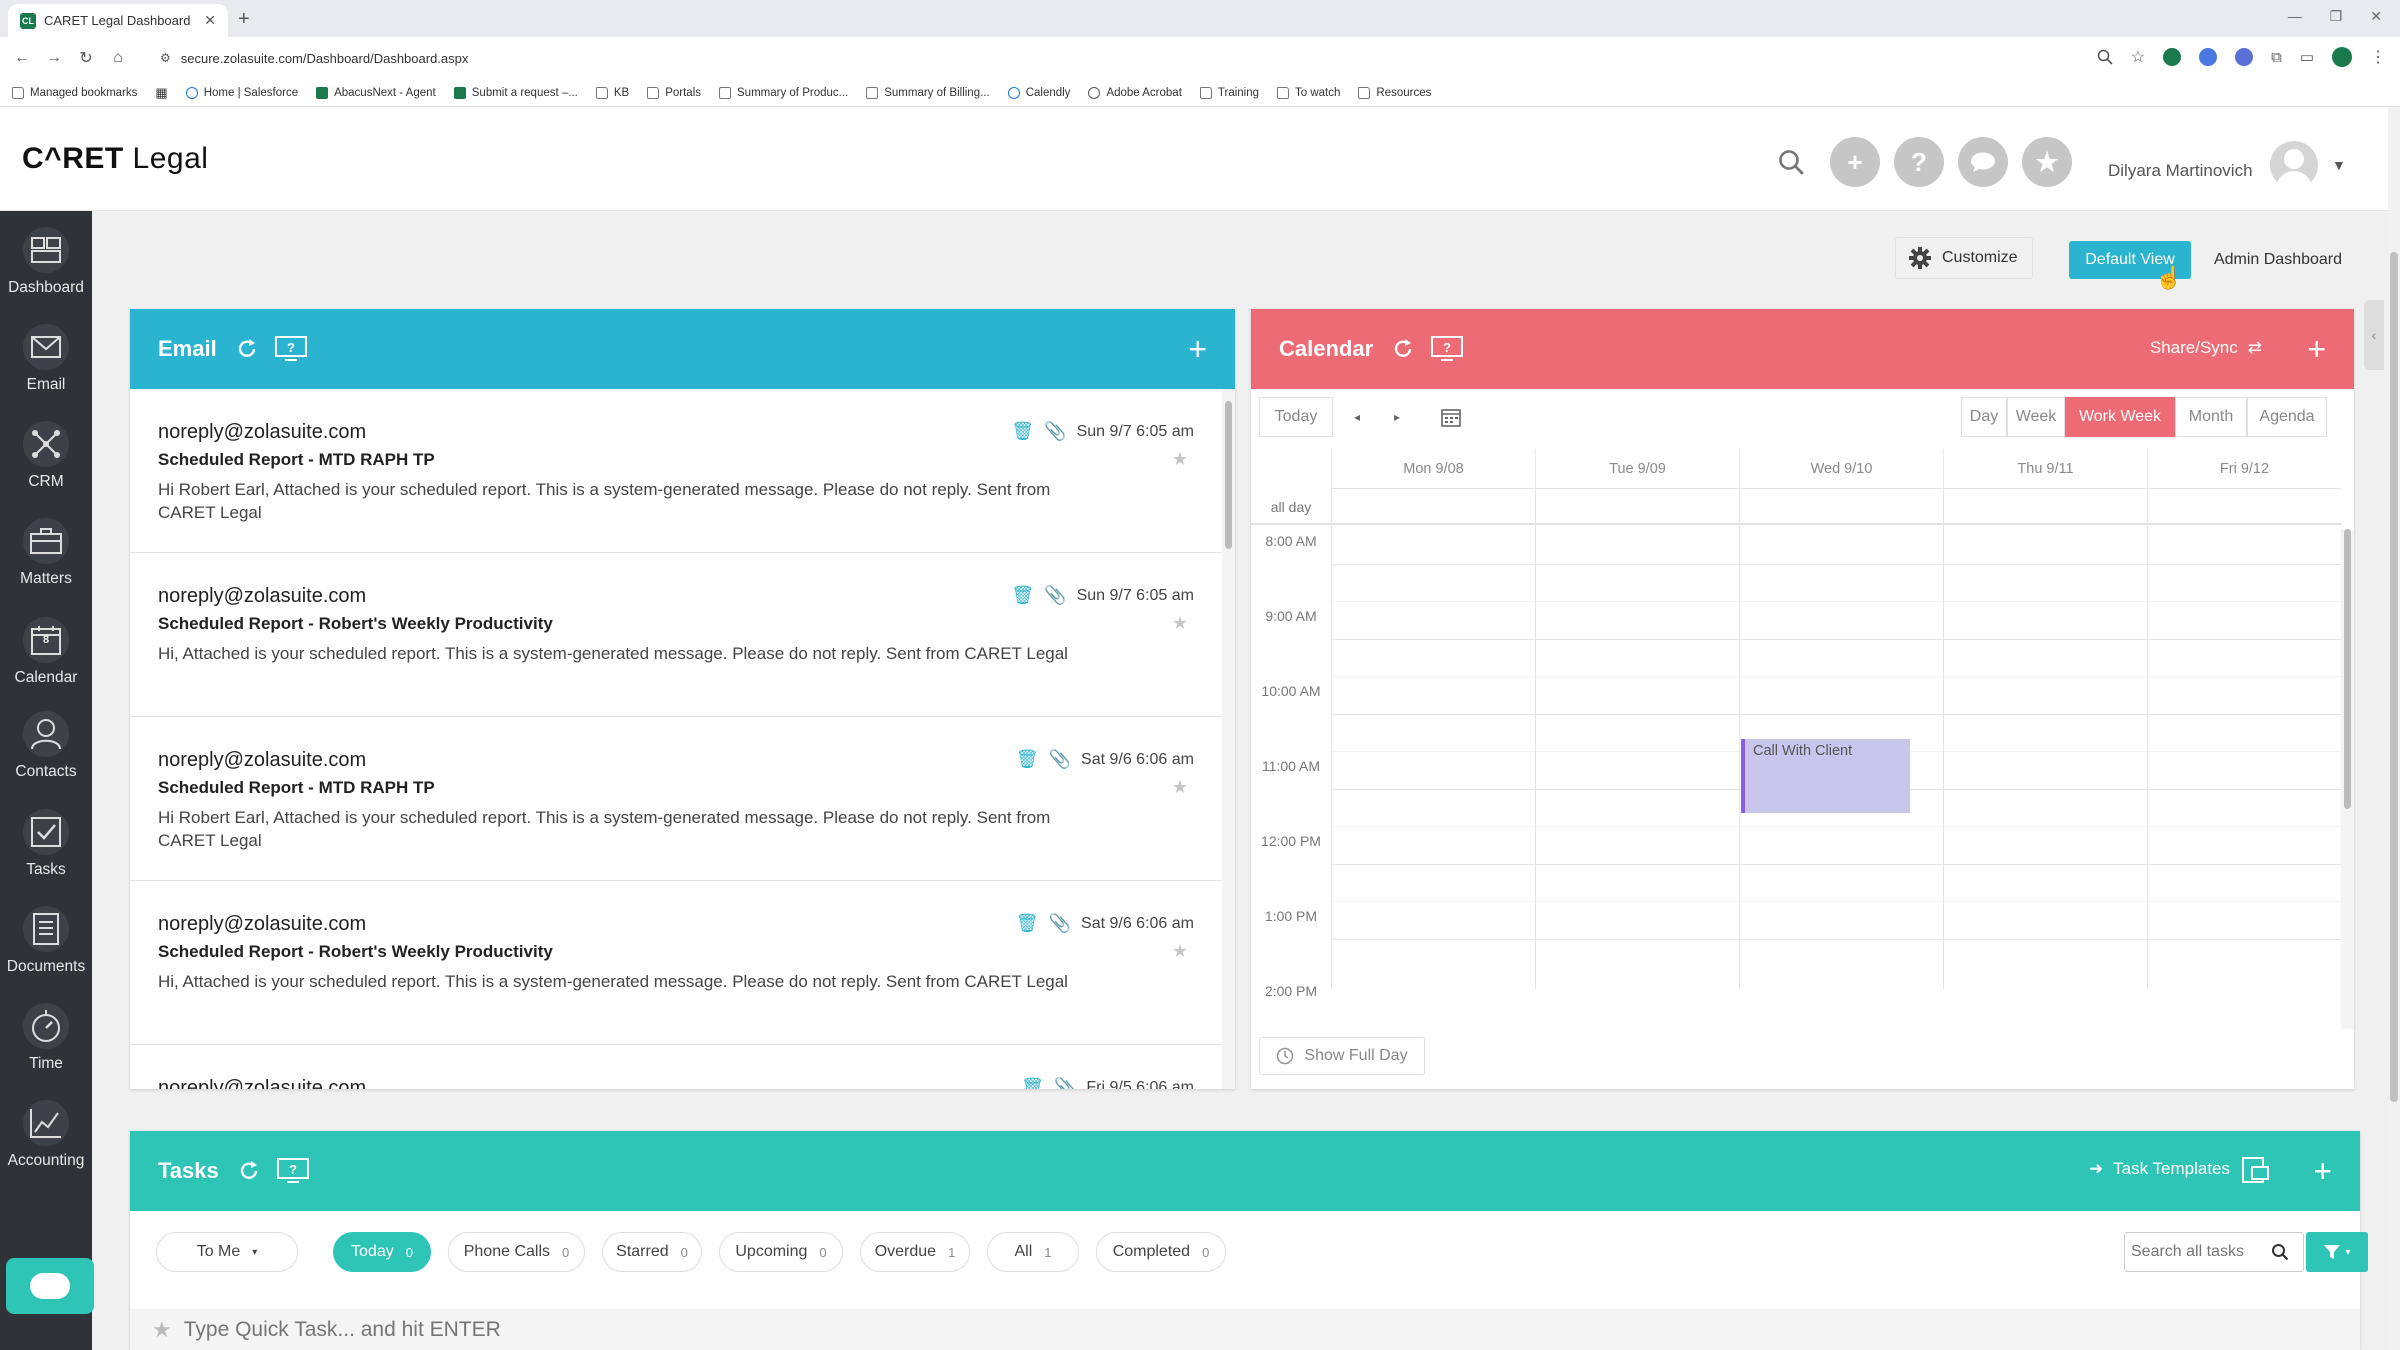 The height and width of the screenshot is (1350, 2400). I want to click on sidebar-item-accounting: Accounting, so click(46, 1135).